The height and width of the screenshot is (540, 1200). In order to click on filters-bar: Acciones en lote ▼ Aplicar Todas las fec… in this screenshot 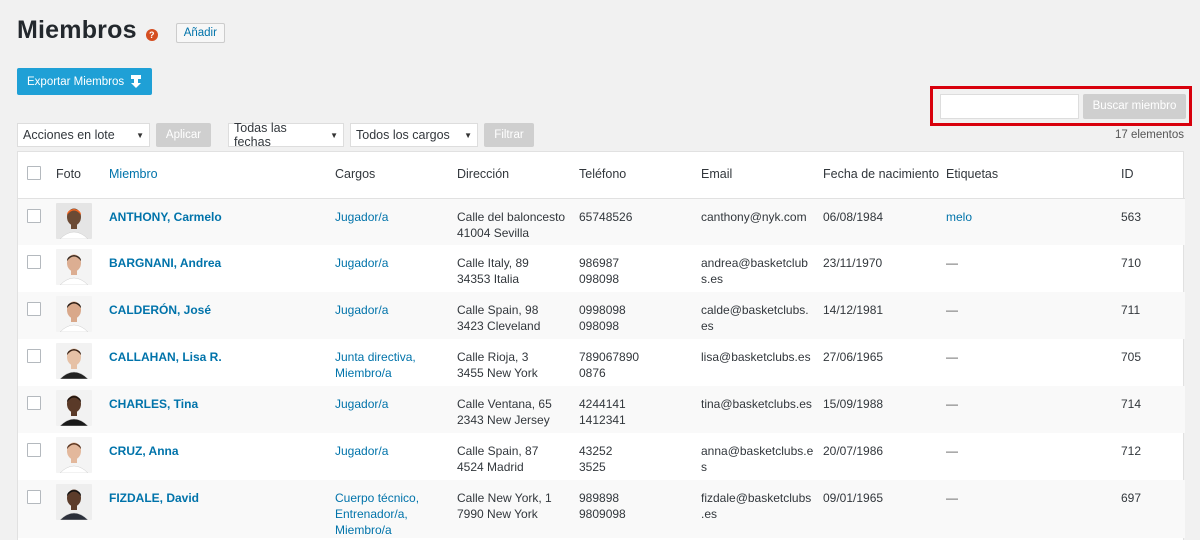, I will do `click(275, 135)`.